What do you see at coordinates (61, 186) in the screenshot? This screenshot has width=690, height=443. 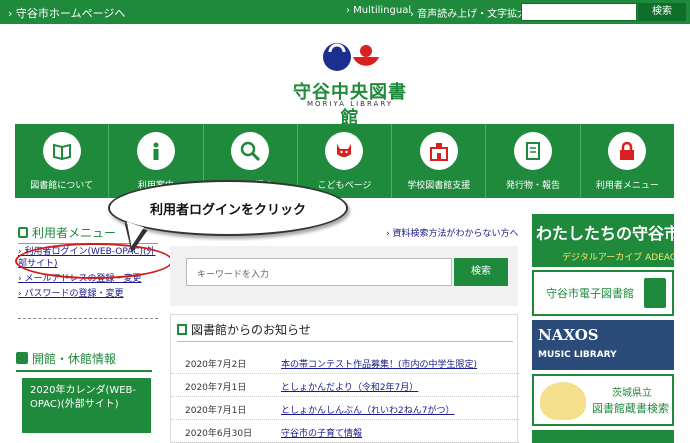 I see `nav-about-label: 図書館について` at bounding box center [61, 186].